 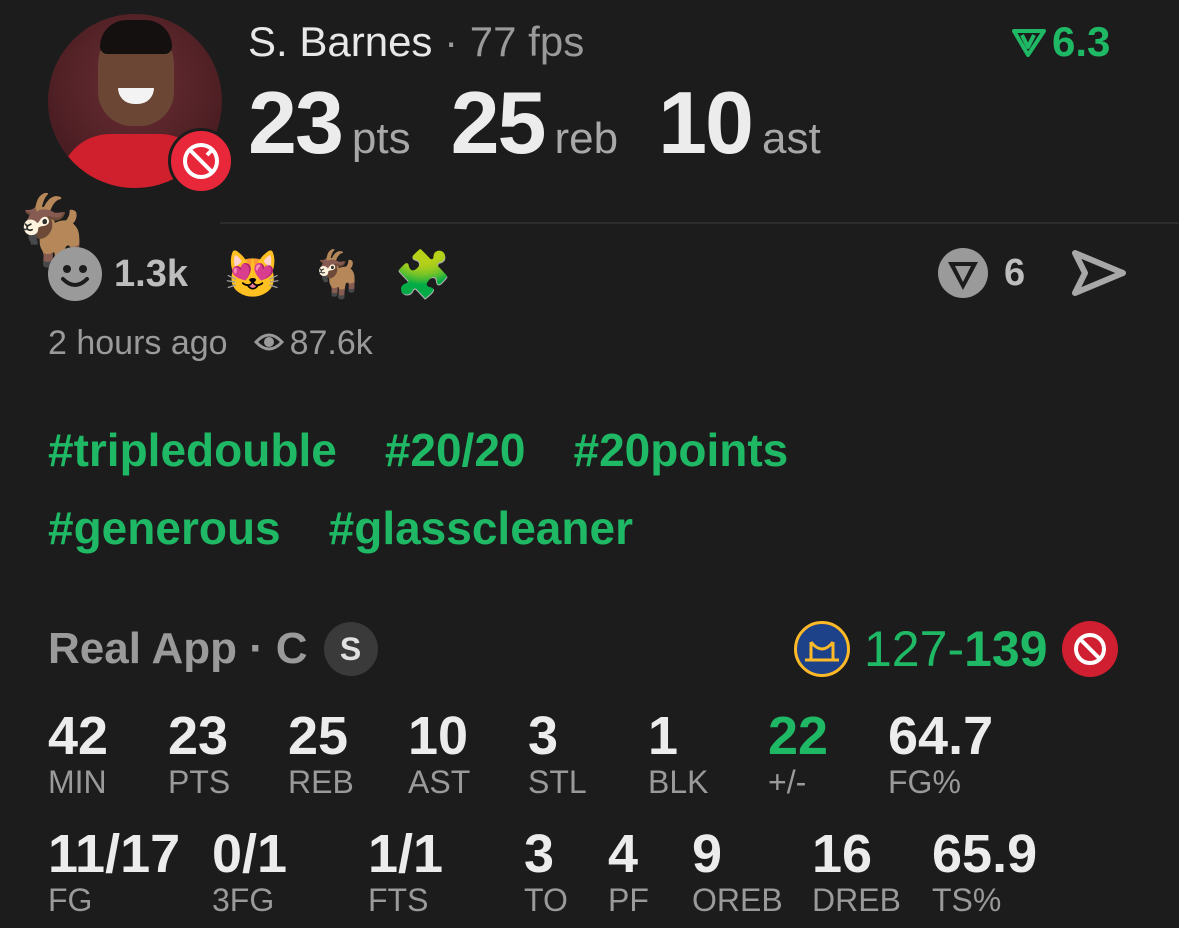 What do you see at coordinates (498, 122) in the screenshot?
I see `headline-reb-value: 25` at bounding box center [498, 122].